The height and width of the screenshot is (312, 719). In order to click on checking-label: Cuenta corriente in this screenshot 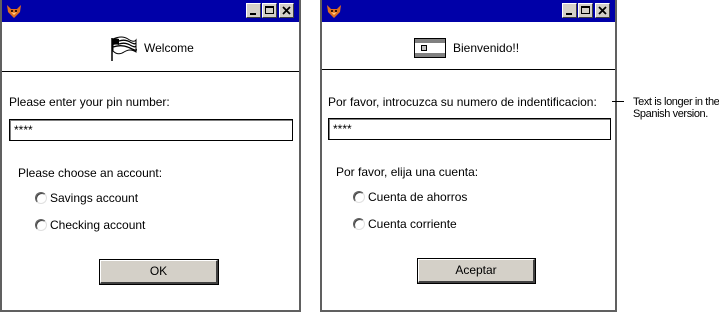, I will do `click(412, 224)`.